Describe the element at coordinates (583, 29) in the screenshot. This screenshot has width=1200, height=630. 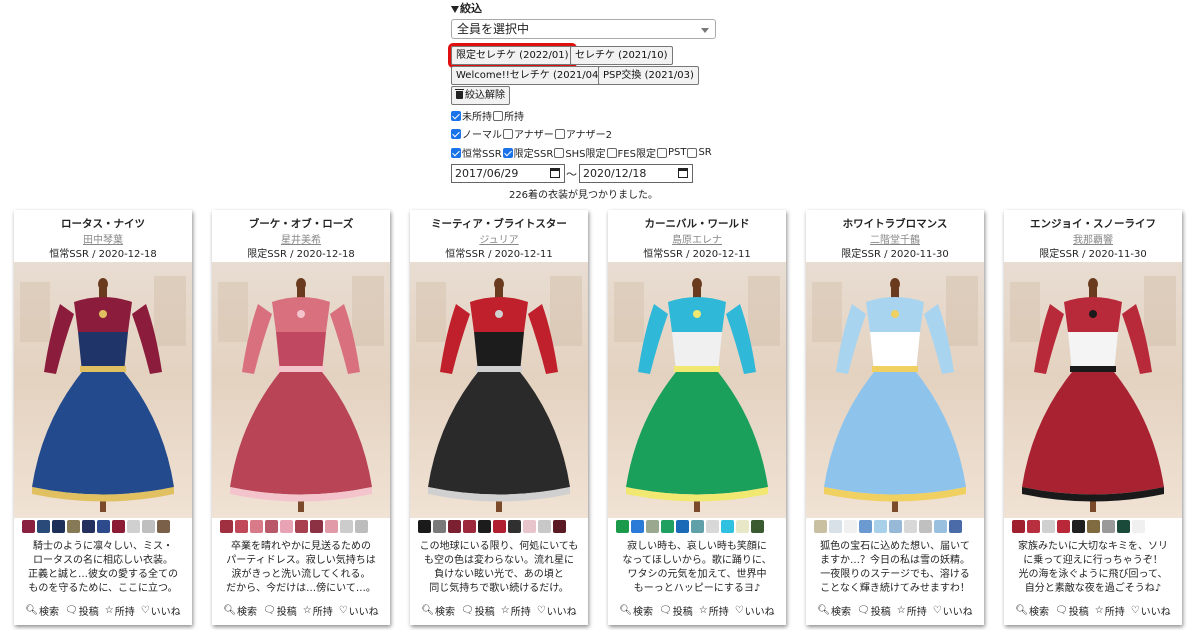
I see `idol-select: 全員を選択中` at that location.